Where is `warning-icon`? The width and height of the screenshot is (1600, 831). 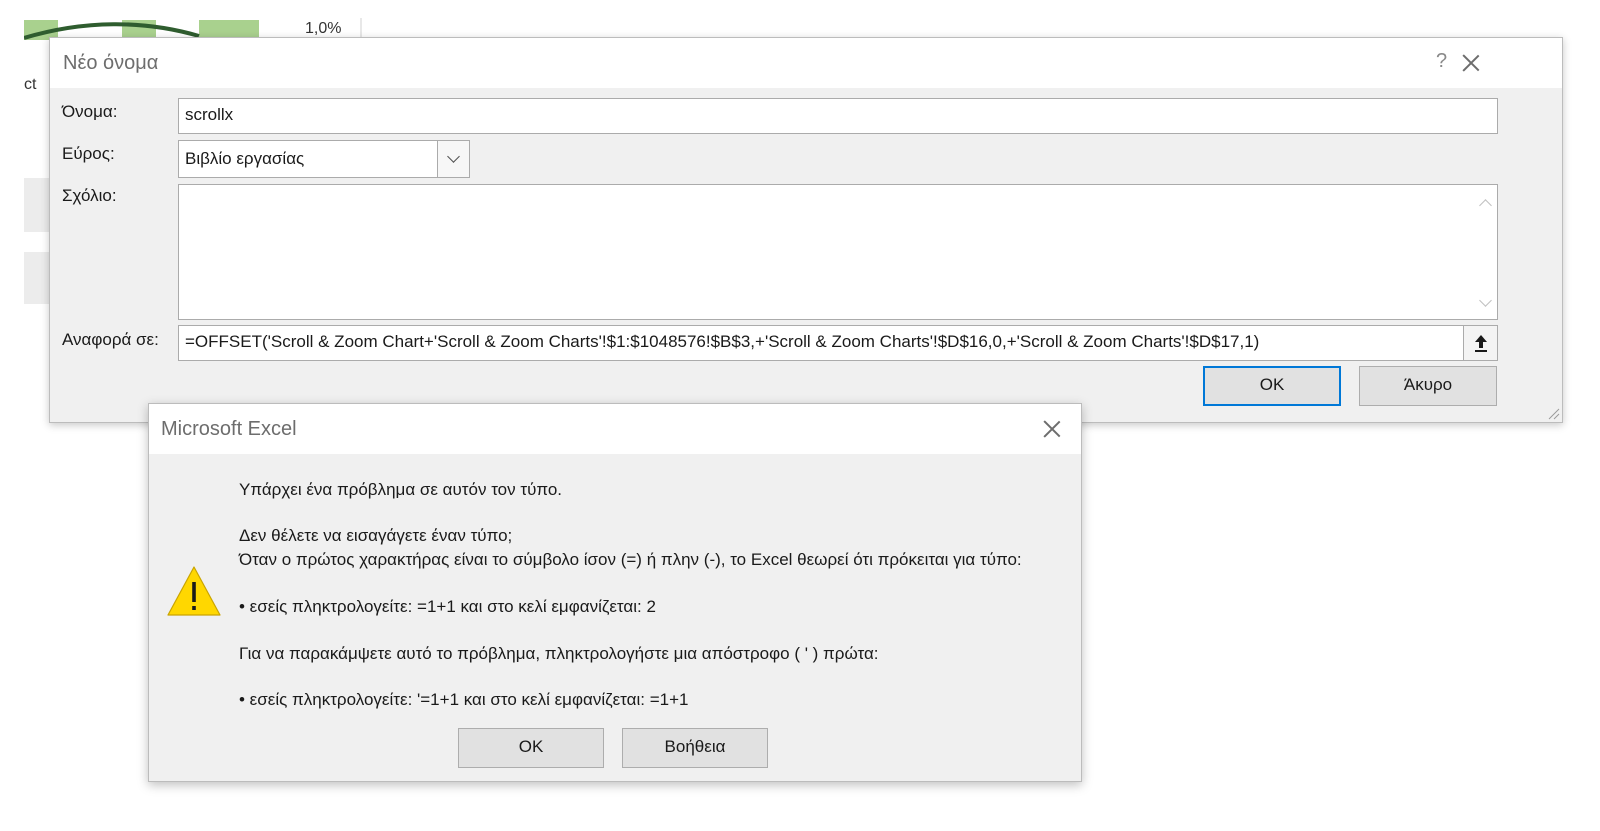
warning-icon is located at coordinates (194, 591).